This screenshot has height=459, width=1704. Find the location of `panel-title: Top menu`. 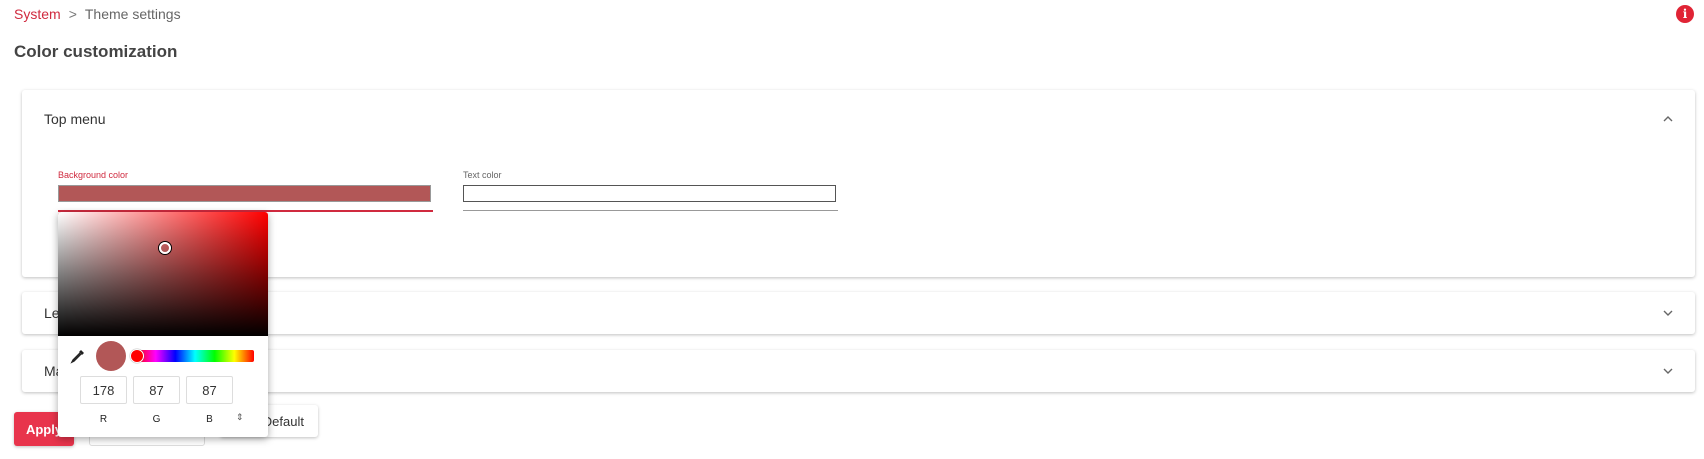

panel-title: Top menu is located at coordinates (75, 119).